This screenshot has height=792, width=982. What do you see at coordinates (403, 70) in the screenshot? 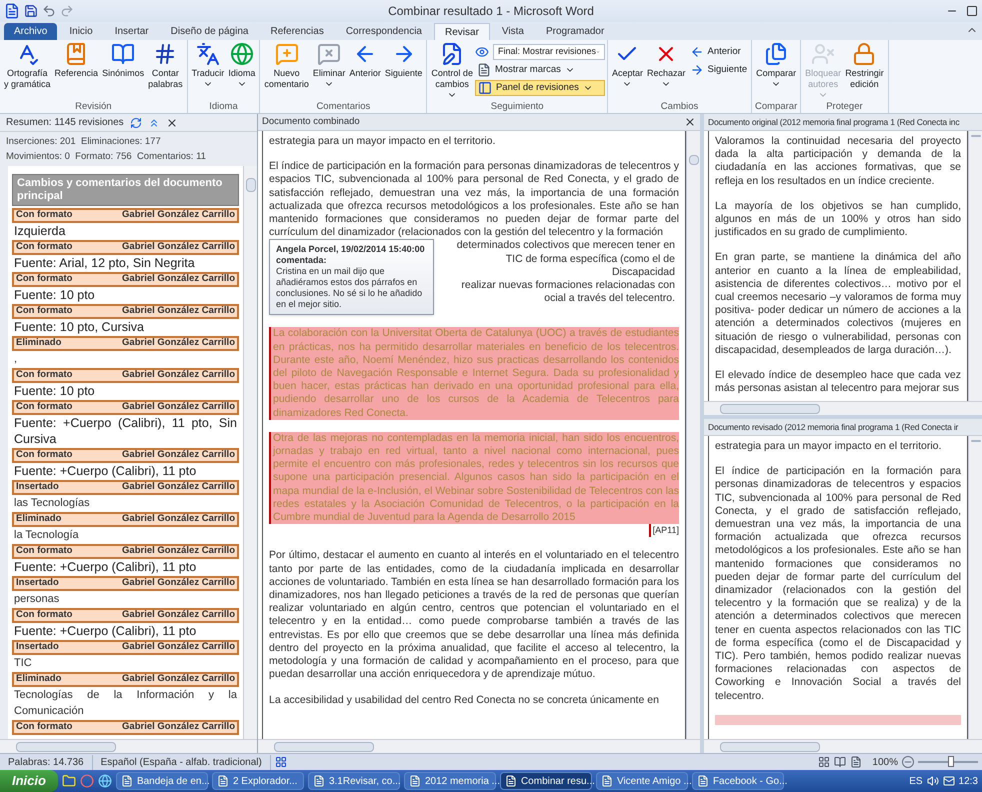
I see `ribbon-button: Siguiente` at bounding box center [403, 70].